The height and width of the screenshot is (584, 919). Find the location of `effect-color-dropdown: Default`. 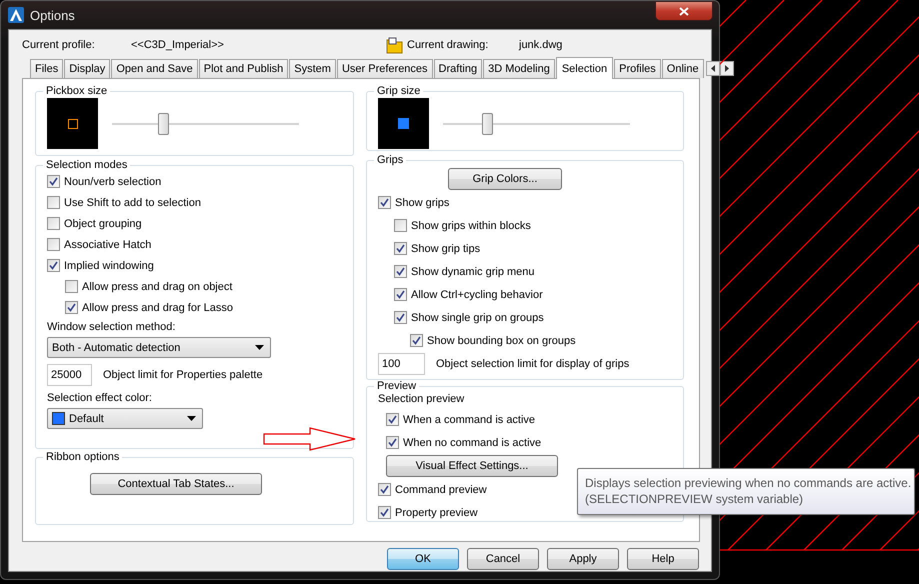

effect-color-dropdown: Default is located at coordinates (125, 418).